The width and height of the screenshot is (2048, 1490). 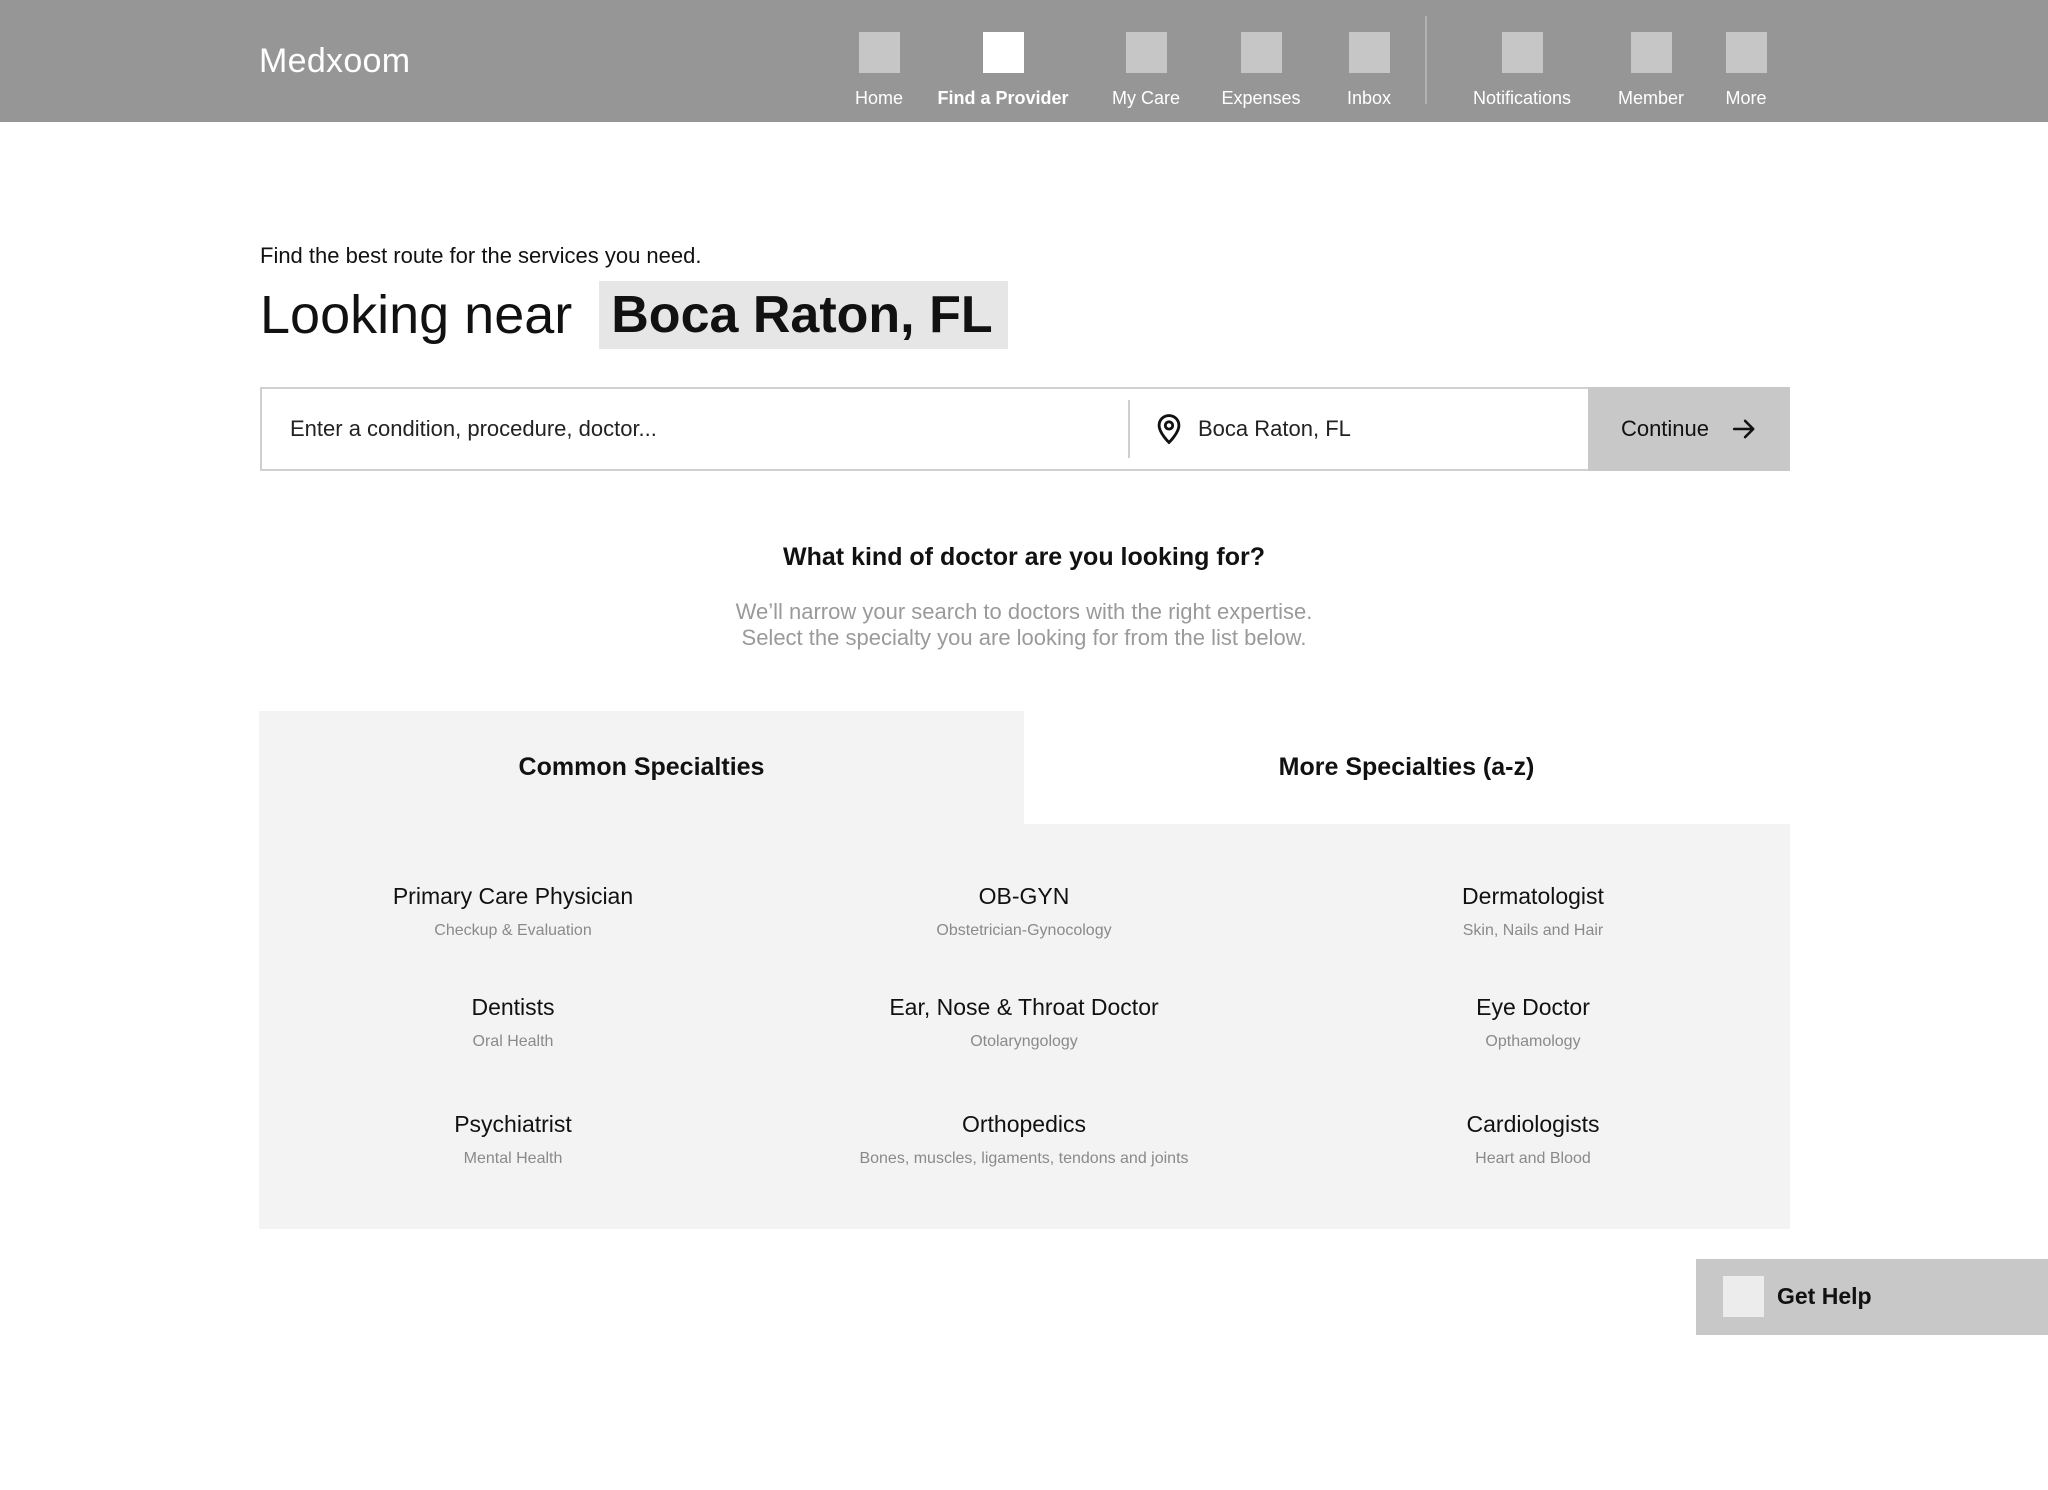 I want to click on expenses-icon, so click(x=1261, y=52).